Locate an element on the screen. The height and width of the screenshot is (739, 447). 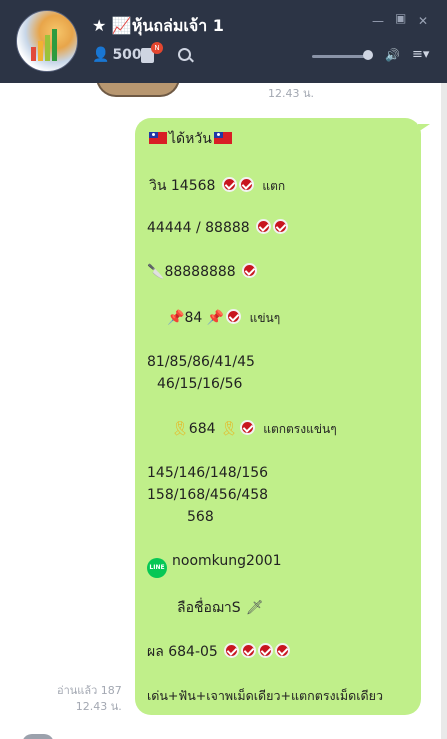
member-count-value: 500 is located at coordinates (127, 55).